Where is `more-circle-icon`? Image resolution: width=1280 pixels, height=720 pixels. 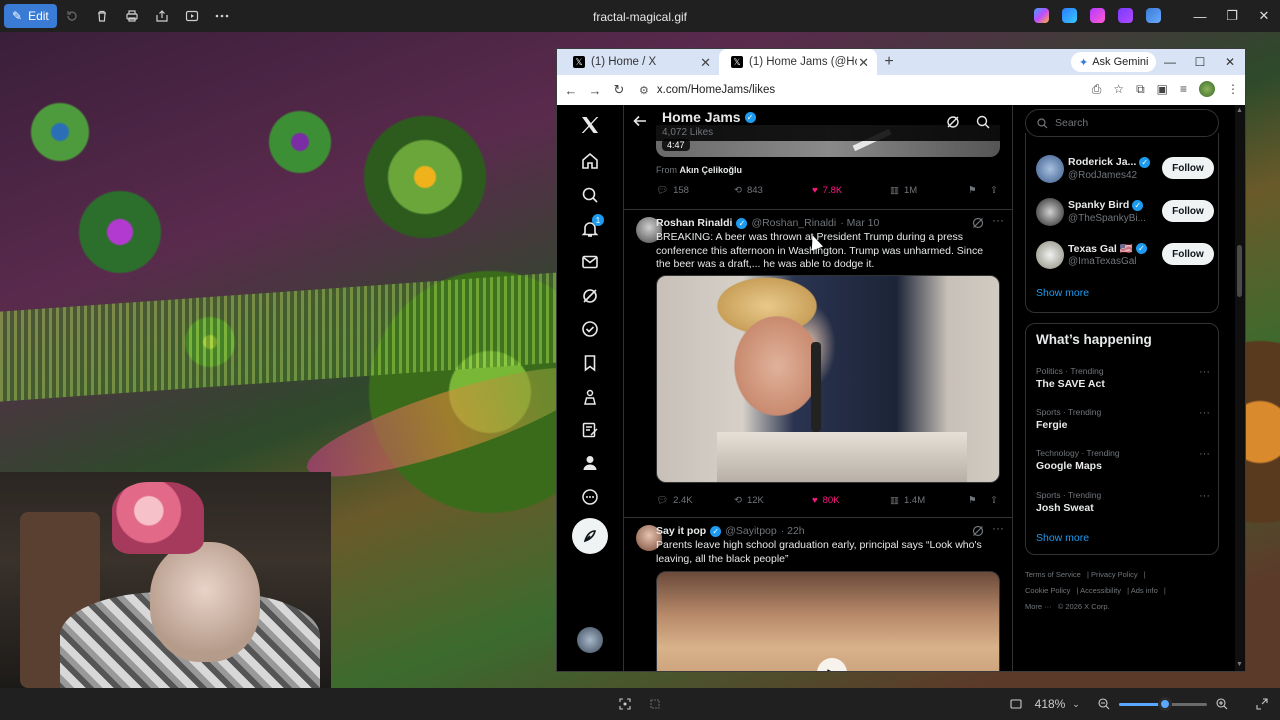
more-circle-icon is located at coordinates (590, 497).